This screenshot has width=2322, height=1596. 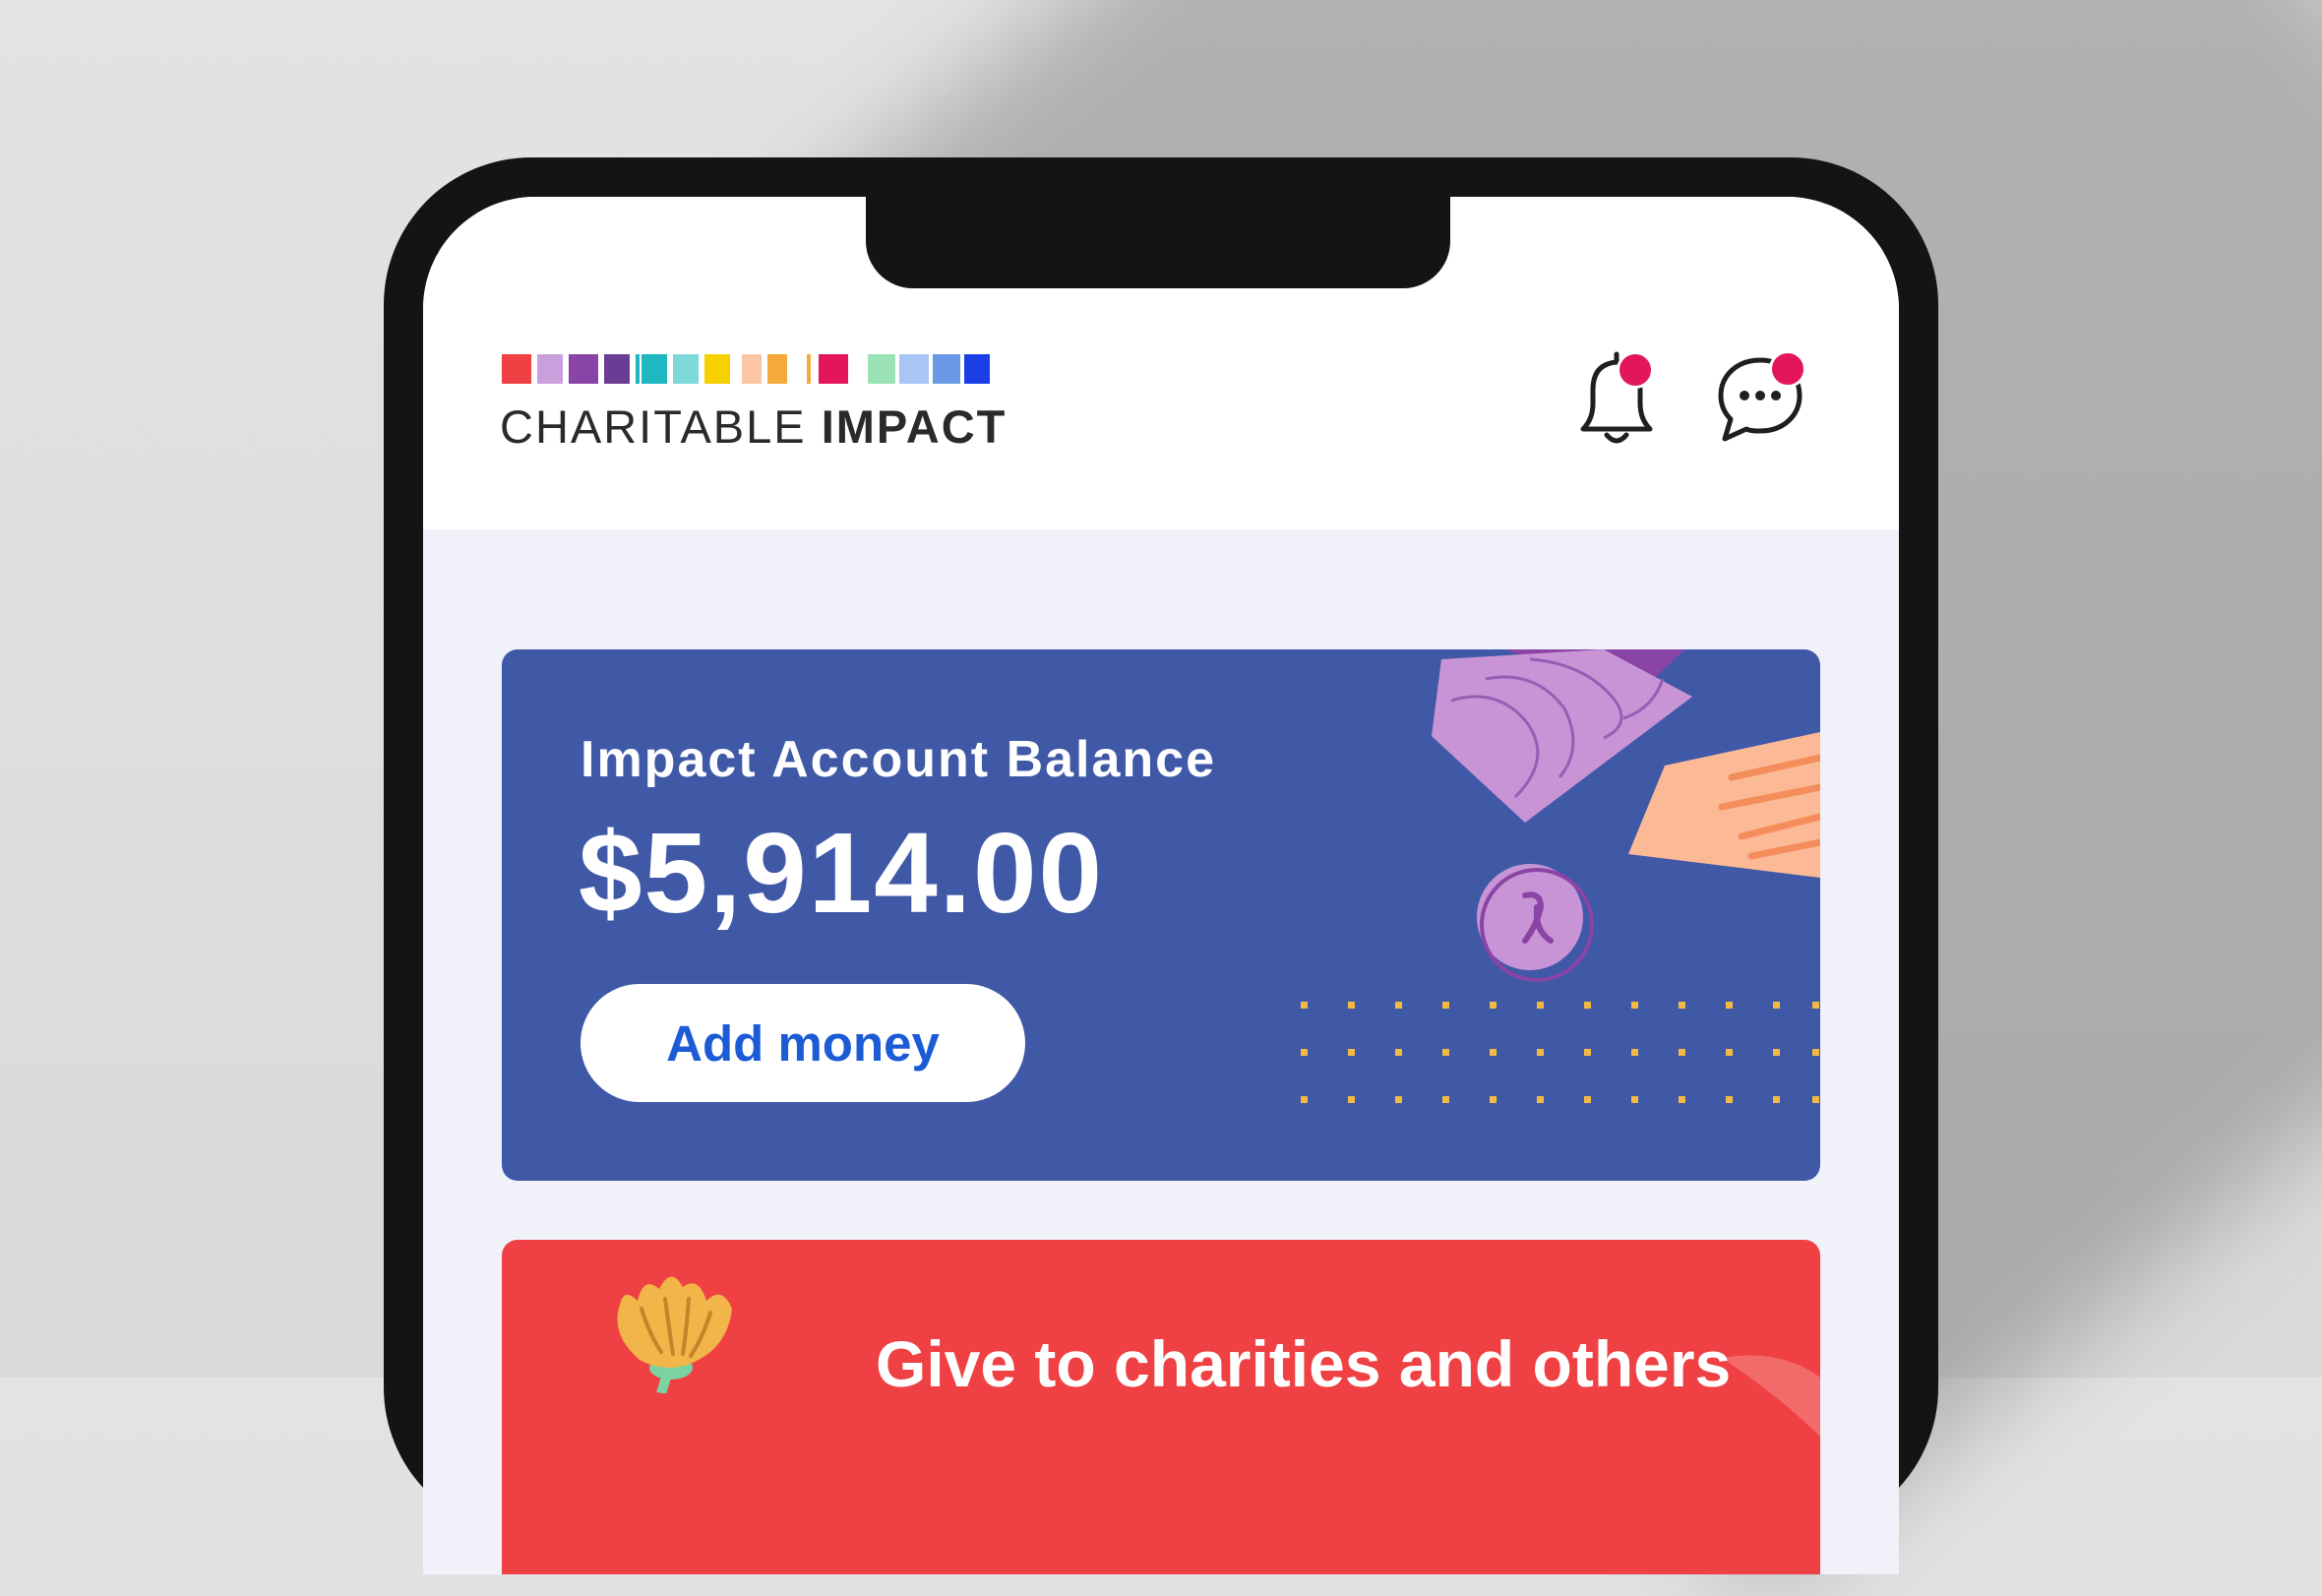 What do you see at coordinates (1760, 400) in the screenshot?
I see `chat-bubble-icon` at bounding box center [1760, 400].